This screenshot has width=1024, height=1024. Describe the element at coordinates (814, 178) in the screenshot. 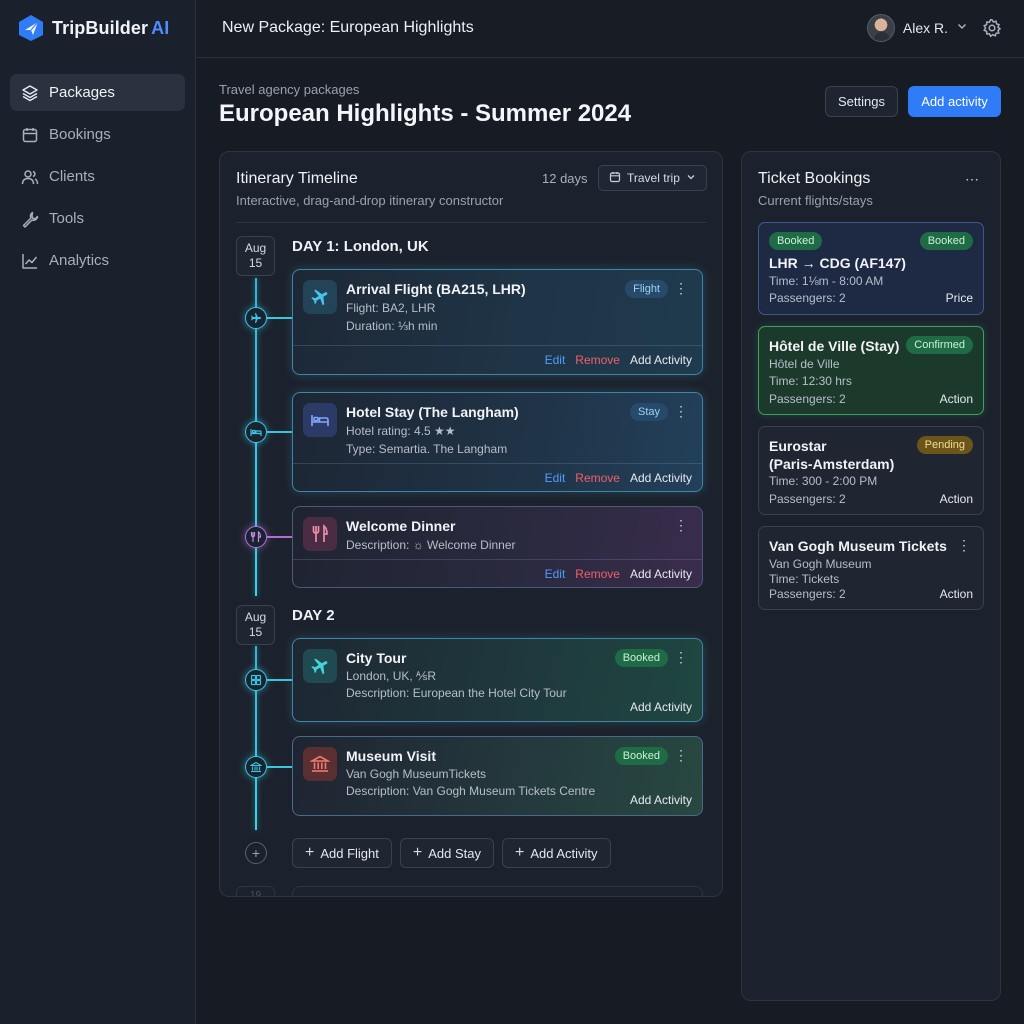

I see `tickets-title: Ticket Bookings` at that location.